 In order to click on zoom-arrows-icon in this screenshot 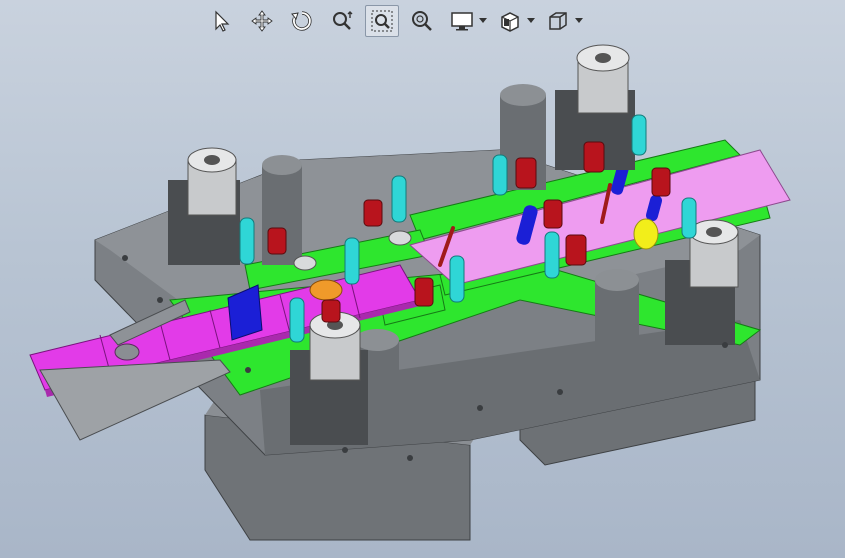, I will do `click(343, 20)`.